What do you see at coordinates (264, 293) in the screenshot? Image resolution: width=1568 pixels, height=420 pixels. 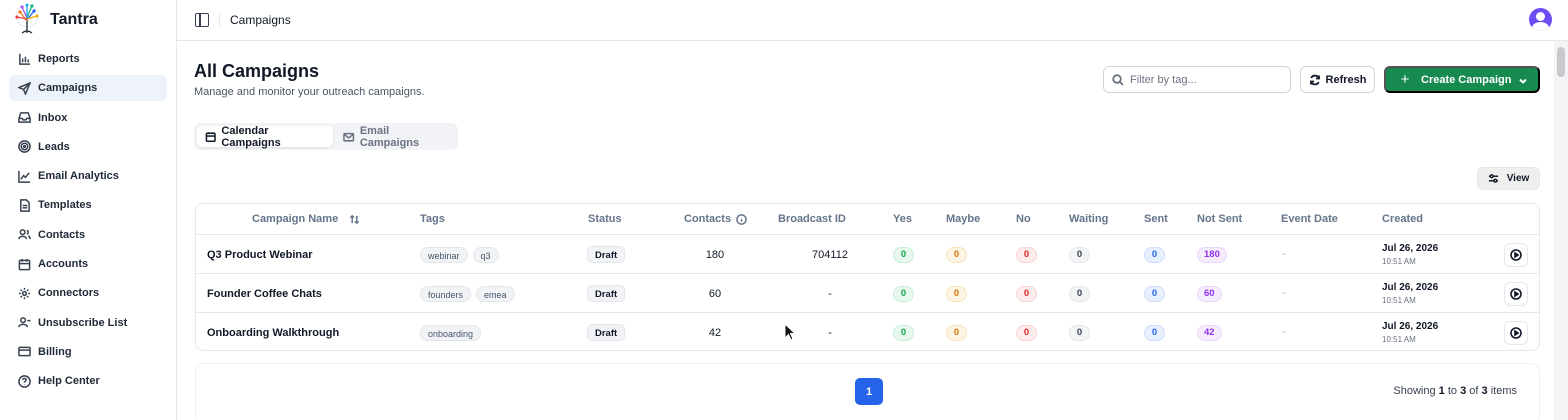 I see `campaign-name: Founder Coffee Chats` at bounding box center [264, 293].